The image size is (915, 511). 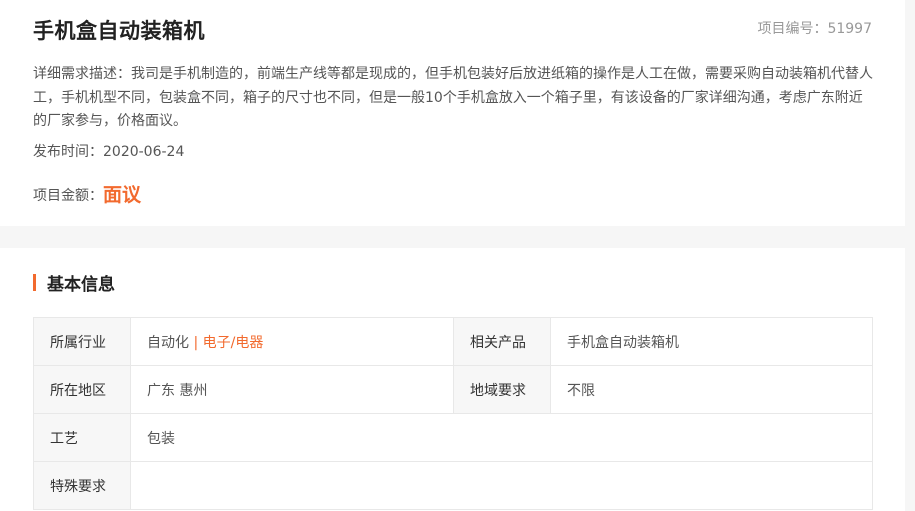 I want to click on table-row: 所在地区 广东 惠州 地域要求 不限, so click(x=453, y=389).